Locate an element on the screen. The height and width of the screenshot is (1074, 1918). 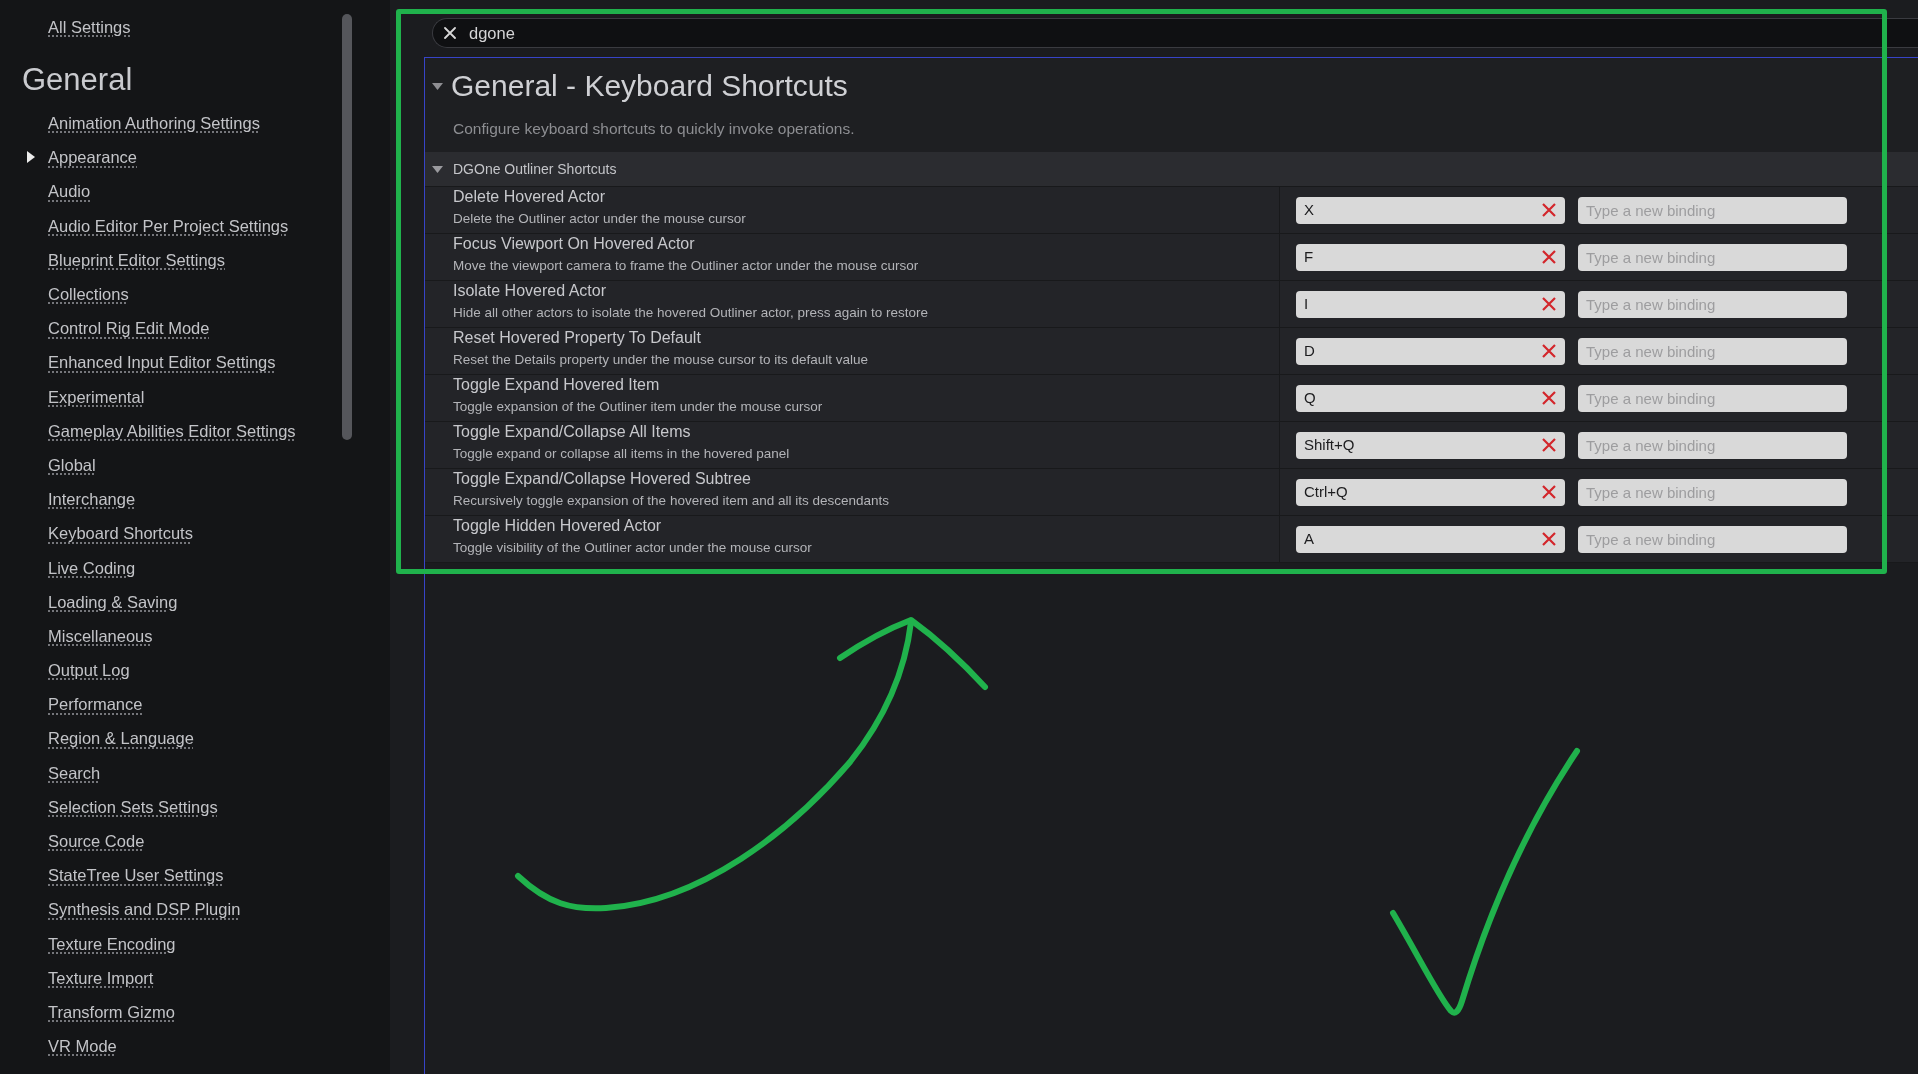
shortcut-name: Toggle Hidden Hovered Actor is located at coordinates (557, 526).